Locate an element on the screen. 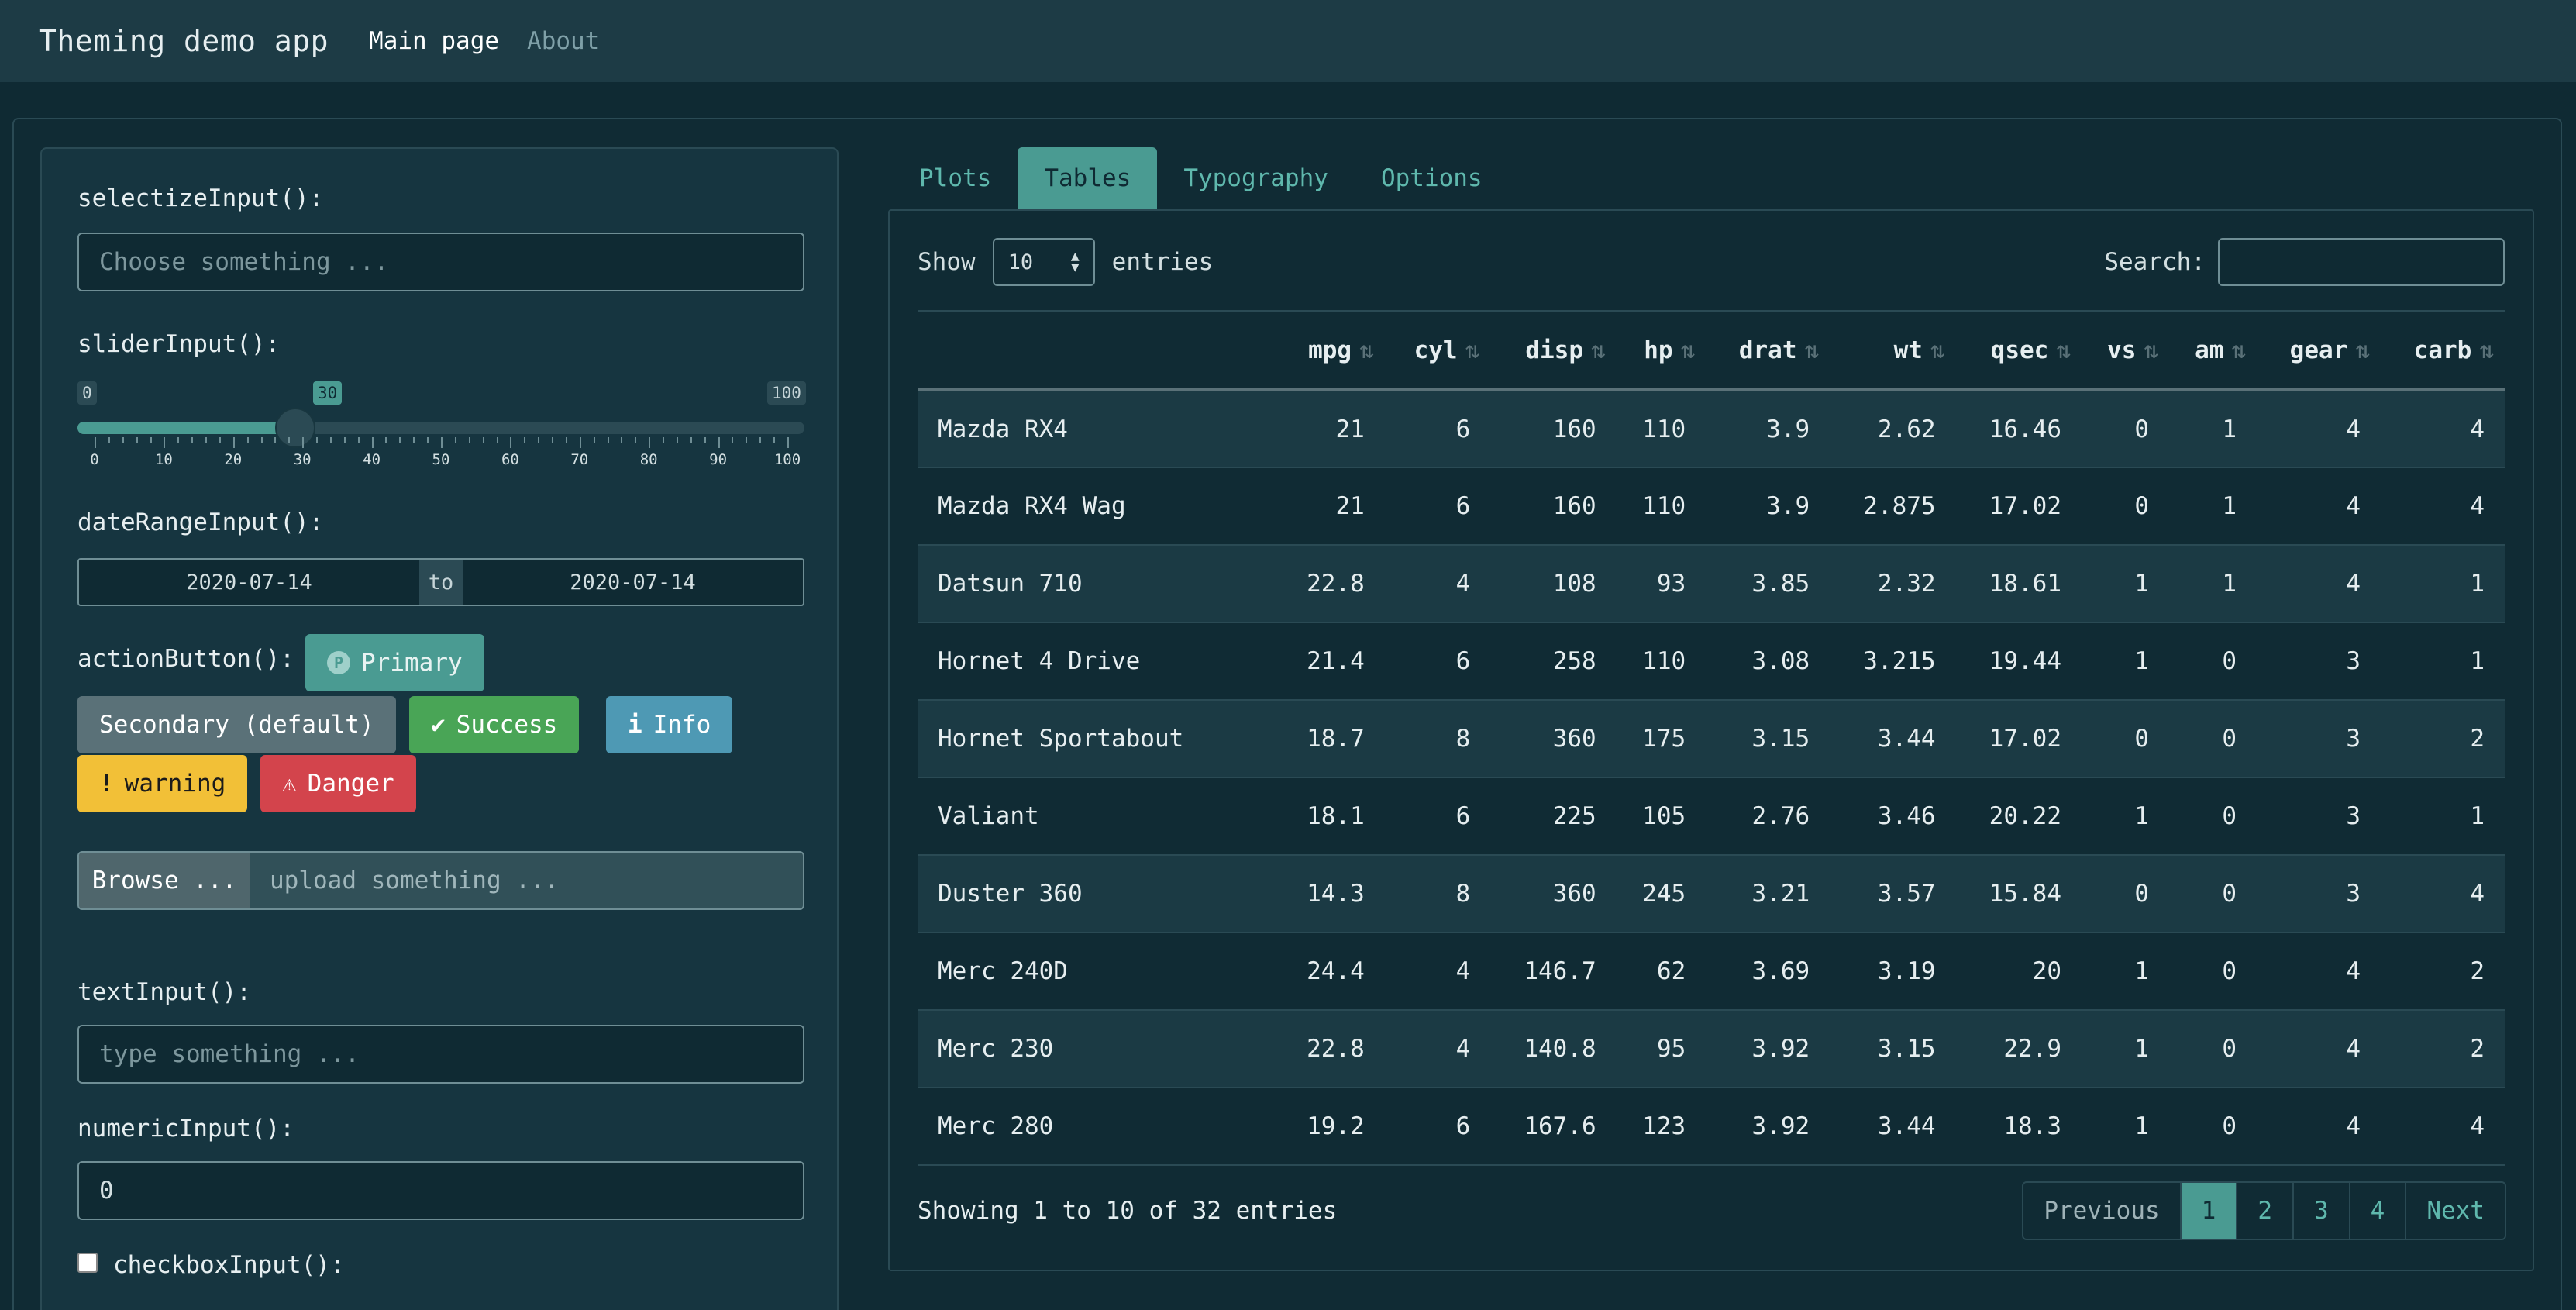 The width and height of the screenshot is (2576, 1310). numeric-input: 0 is located at coordinates (440, 1190).